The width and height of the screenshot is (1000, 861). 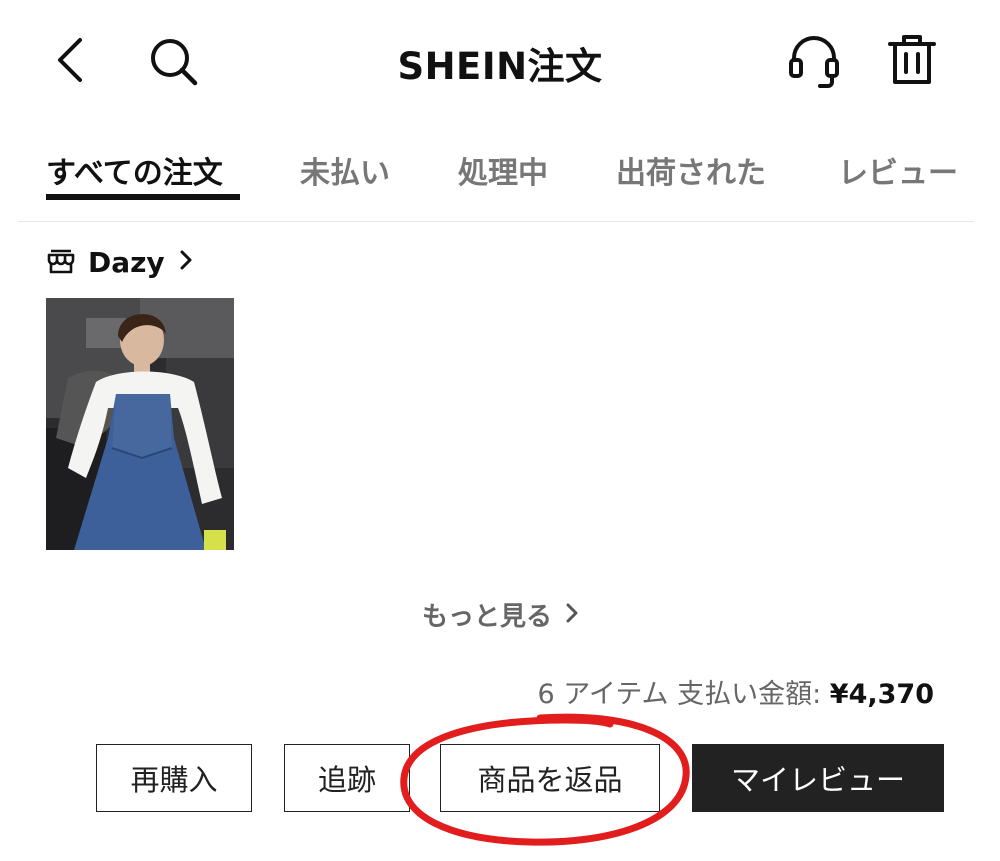 What do you see at coordinates (881, 694) in the screenshot?
I see `order-total: ¥4,370` at bounding box center [881, 694].